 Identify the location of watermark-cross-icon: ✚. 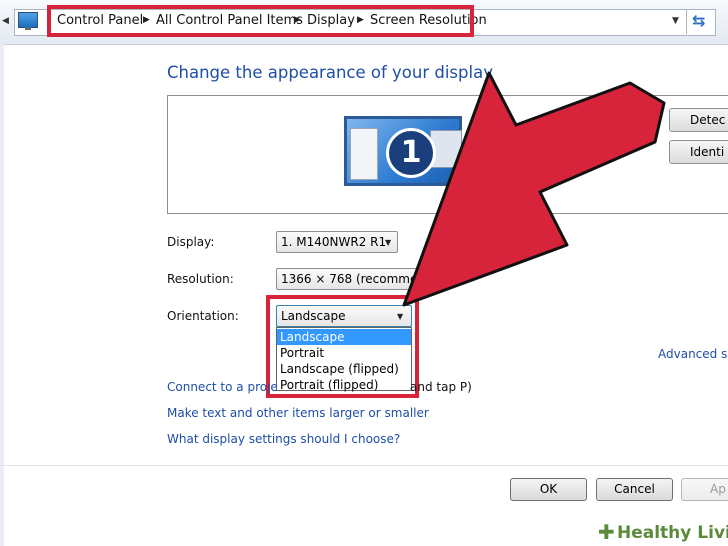
(606, 532).